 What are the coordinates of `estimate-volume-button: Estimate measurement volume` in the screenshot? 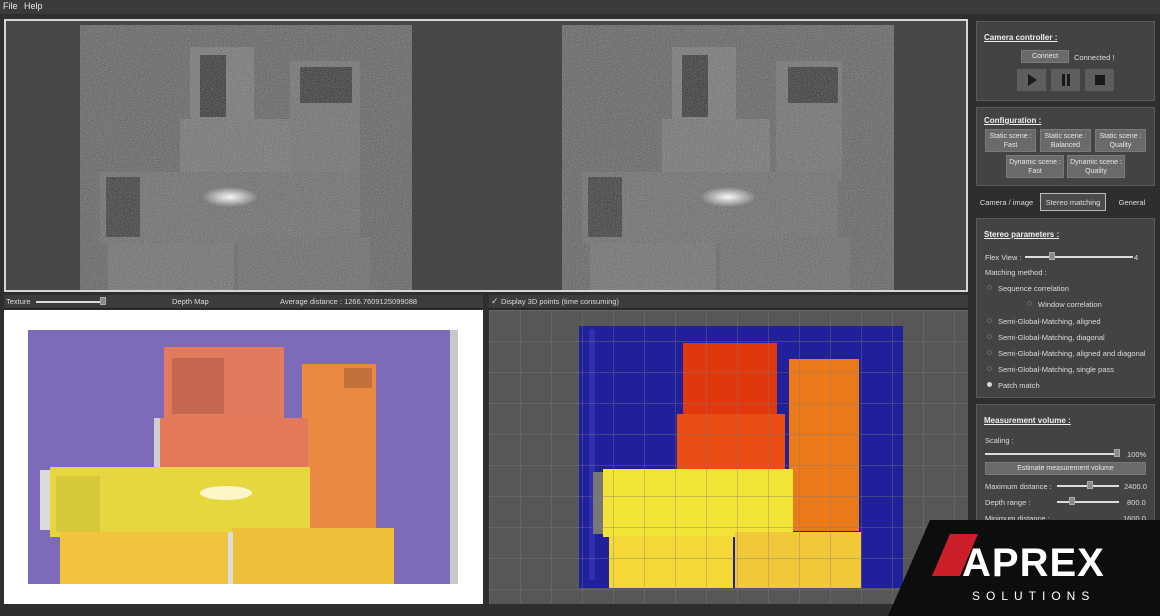 It's located at (1065, 468).